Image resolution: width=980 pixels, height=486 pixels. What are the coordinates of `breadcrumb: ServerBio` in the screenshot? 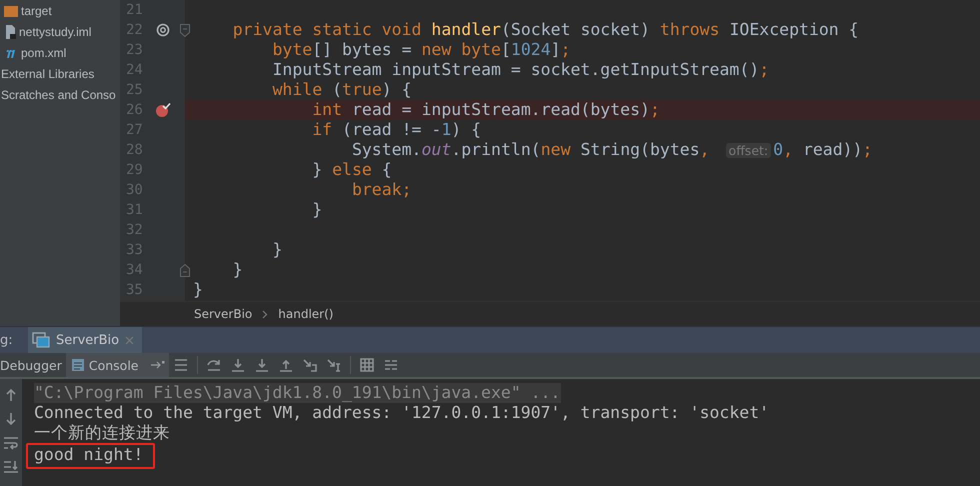 It's located at (223, 314).